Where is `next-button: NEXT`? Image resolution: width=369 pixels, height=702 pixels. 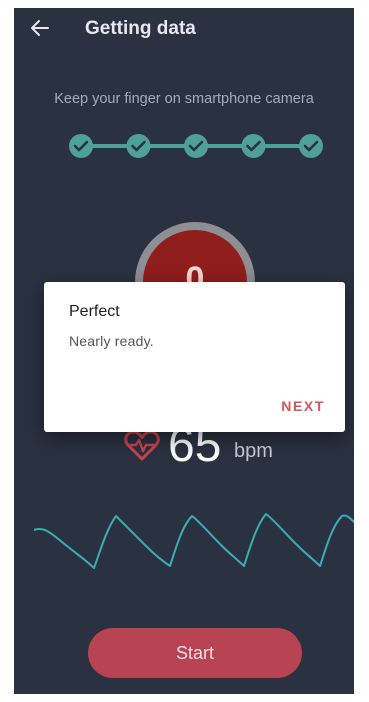
next-button: NEXT is located at coordinates (303, 406).